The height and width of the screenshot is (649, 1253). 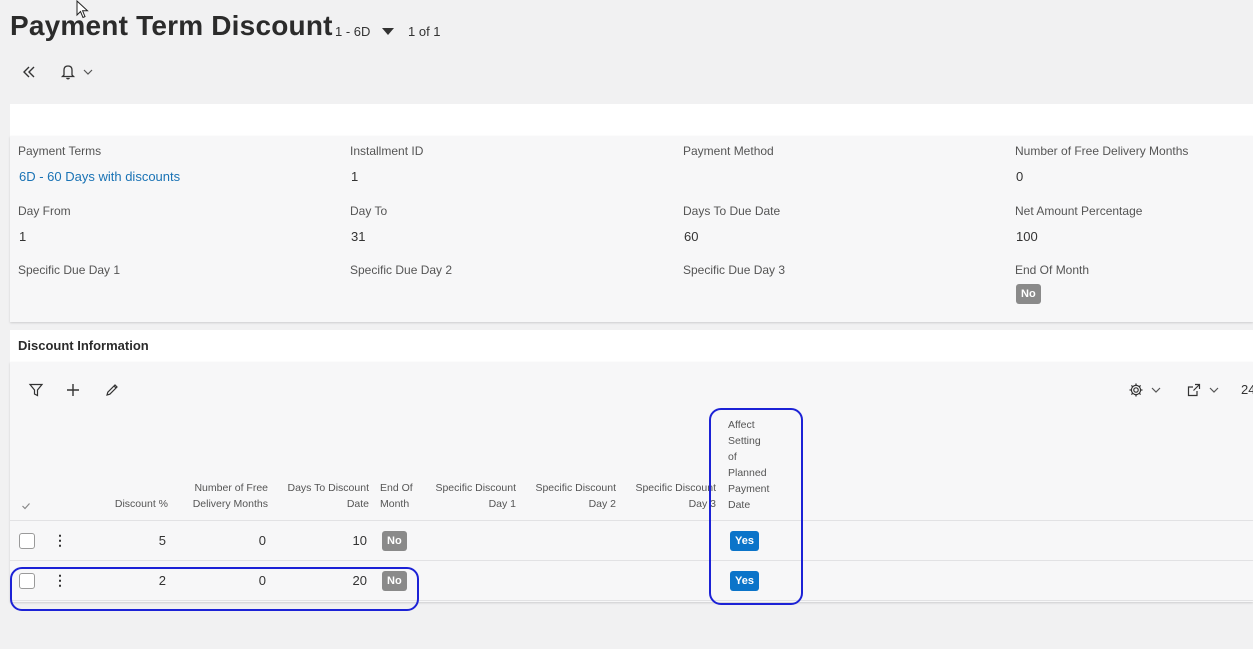 What do you see at coordinates (359, 540) in the screenshot?
I see `cell-days-to-discount: 10` at bounding box center [359, 540].